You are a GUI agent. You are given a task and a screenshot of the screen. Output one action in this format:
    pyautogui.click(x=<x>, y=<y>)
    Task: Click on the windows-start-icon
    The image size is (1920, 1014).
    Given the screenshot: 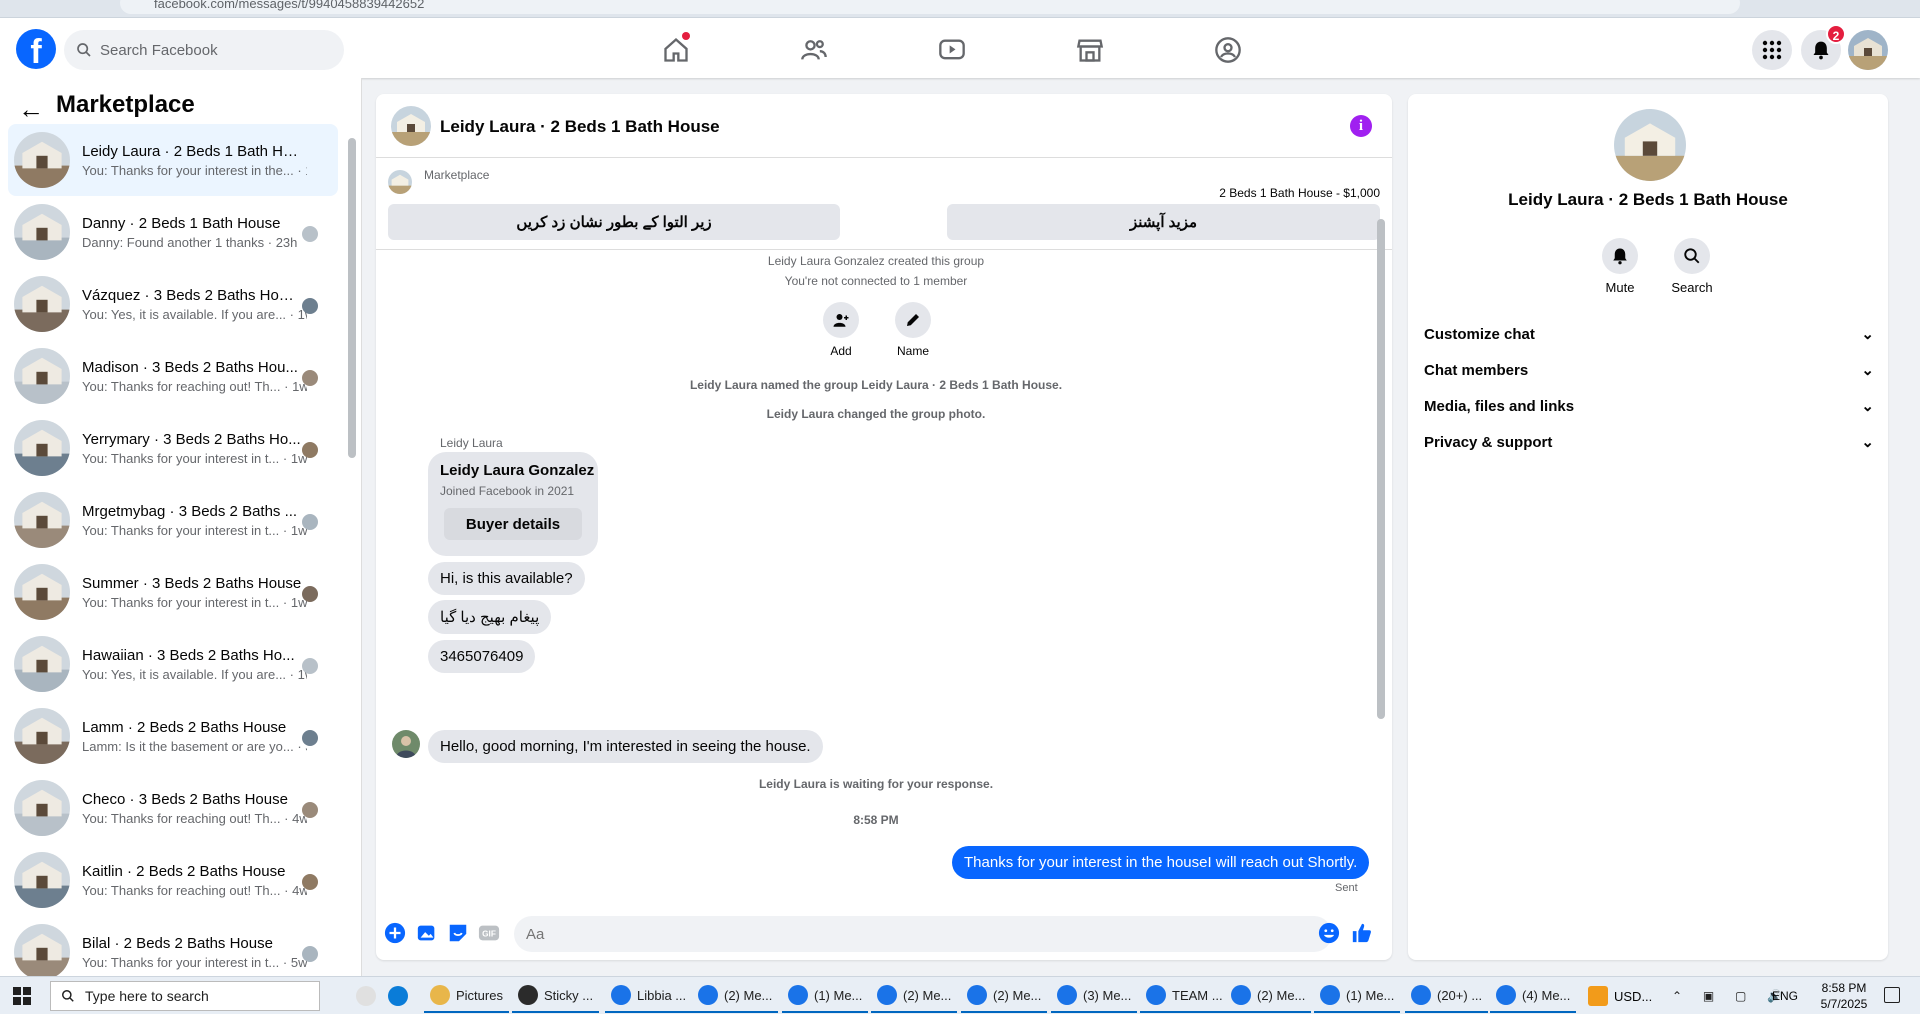 What is the action you would take?
    pyautogui.click(x=22, y=996)
    